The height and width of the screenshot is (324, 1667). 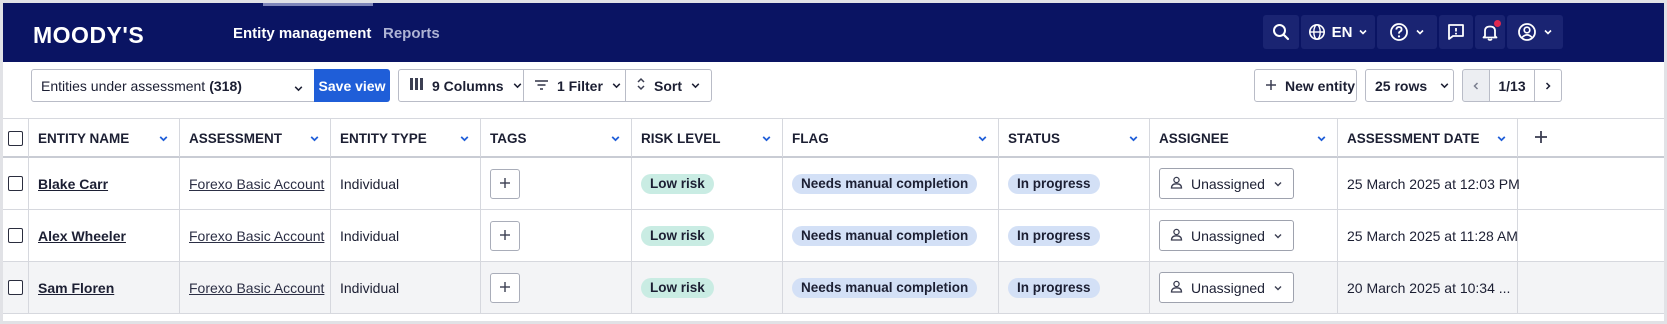 I want to click on columns-button: 9 Columns, so click(x=461, y=85).